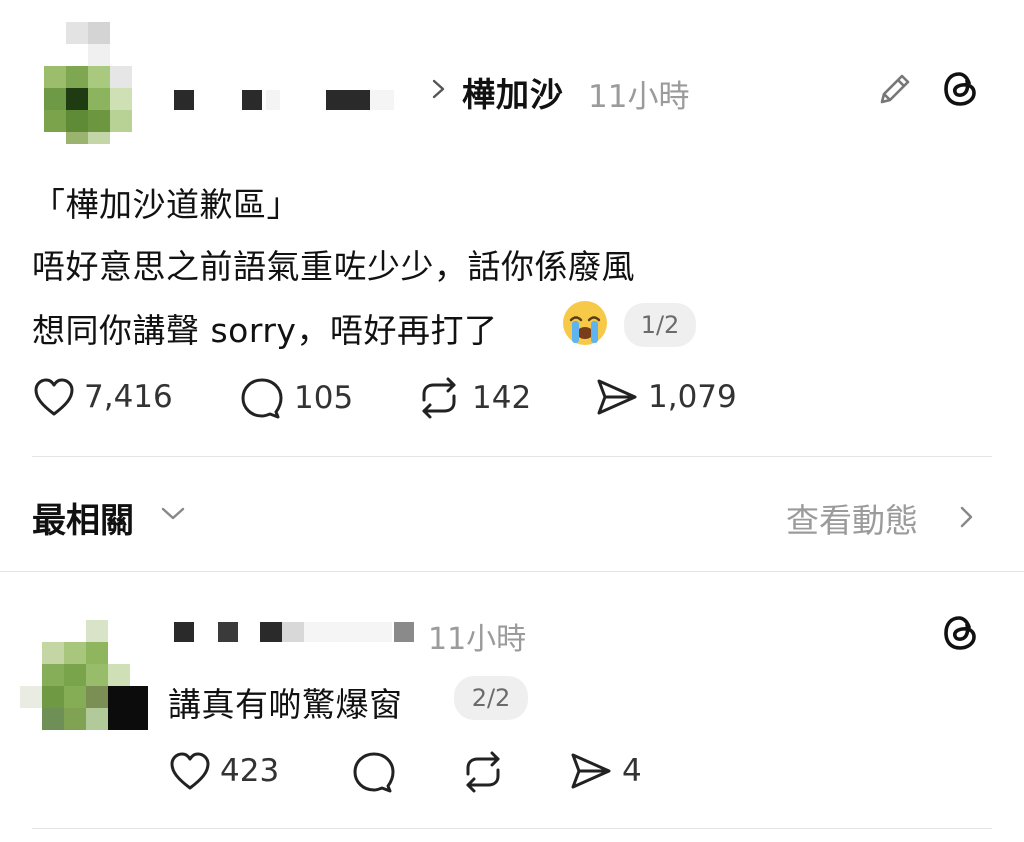 The width and height of the screenshot is (1024, 842). What do you see at coordinates (852, 518) in the screenshot?
I see `view-activity-link: 查看動態` at bounding box center [852, 518].